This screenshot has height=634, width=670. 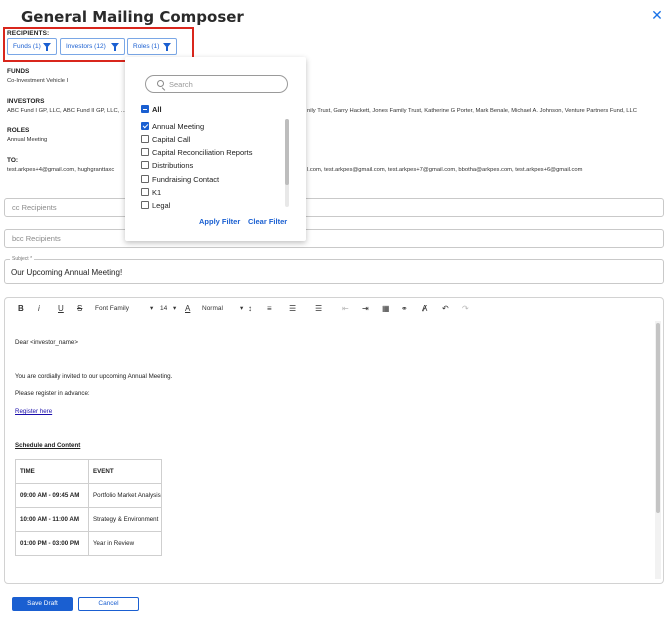 I want to click on option-all: All, so click(x=151, y=109).